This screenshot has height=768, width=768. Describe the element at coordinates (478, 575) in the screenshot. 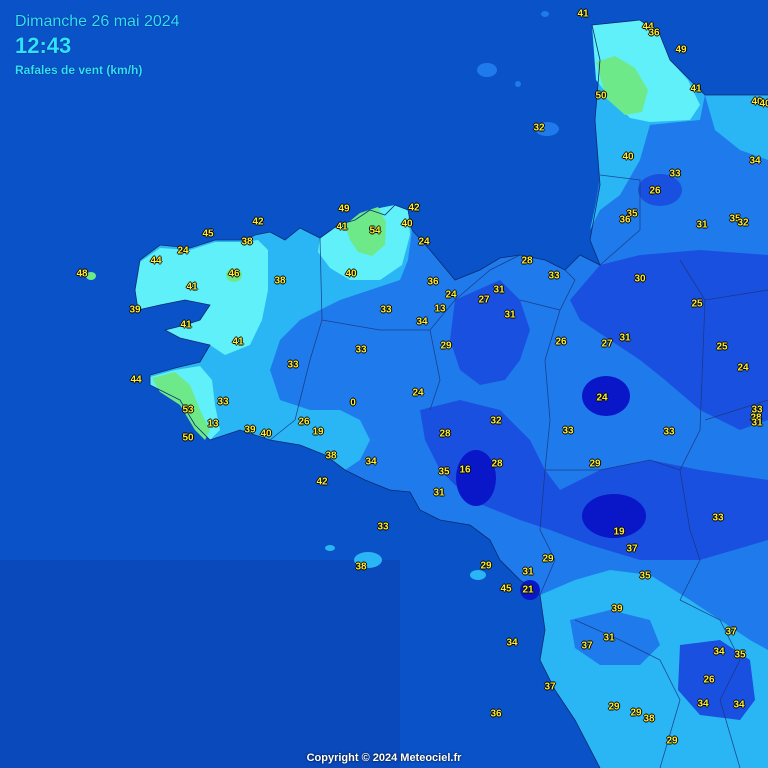

I see `island-noirmoutier` at that location.